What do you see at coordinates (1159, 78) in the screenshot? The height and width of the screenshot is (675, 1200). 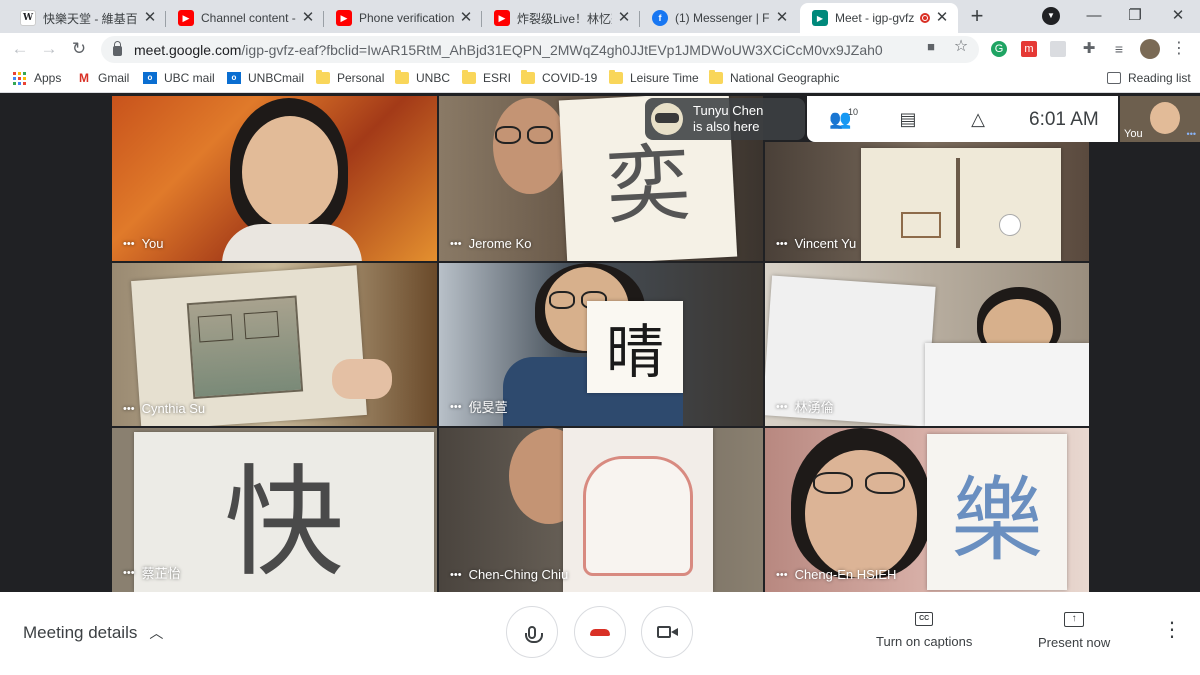 I see `reading-list-label: Reading list` at bounding box center [1159, 78].